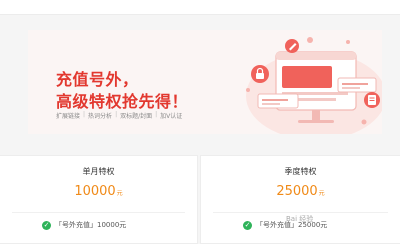  What do you see at coordinates (136, 116) in the screenshot?
I see `banner-feature-3: 双标题/封面` at bounding box center [136, 116].